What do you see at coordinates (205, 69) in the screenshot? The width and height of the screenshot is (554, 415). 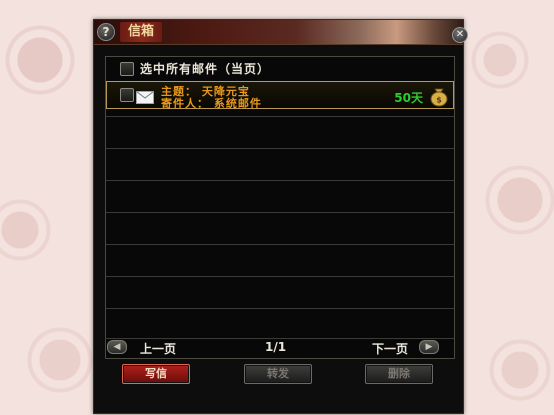 I see `select-all-label: 选中所有邮件（当页）` at bounding box center [205, 69].